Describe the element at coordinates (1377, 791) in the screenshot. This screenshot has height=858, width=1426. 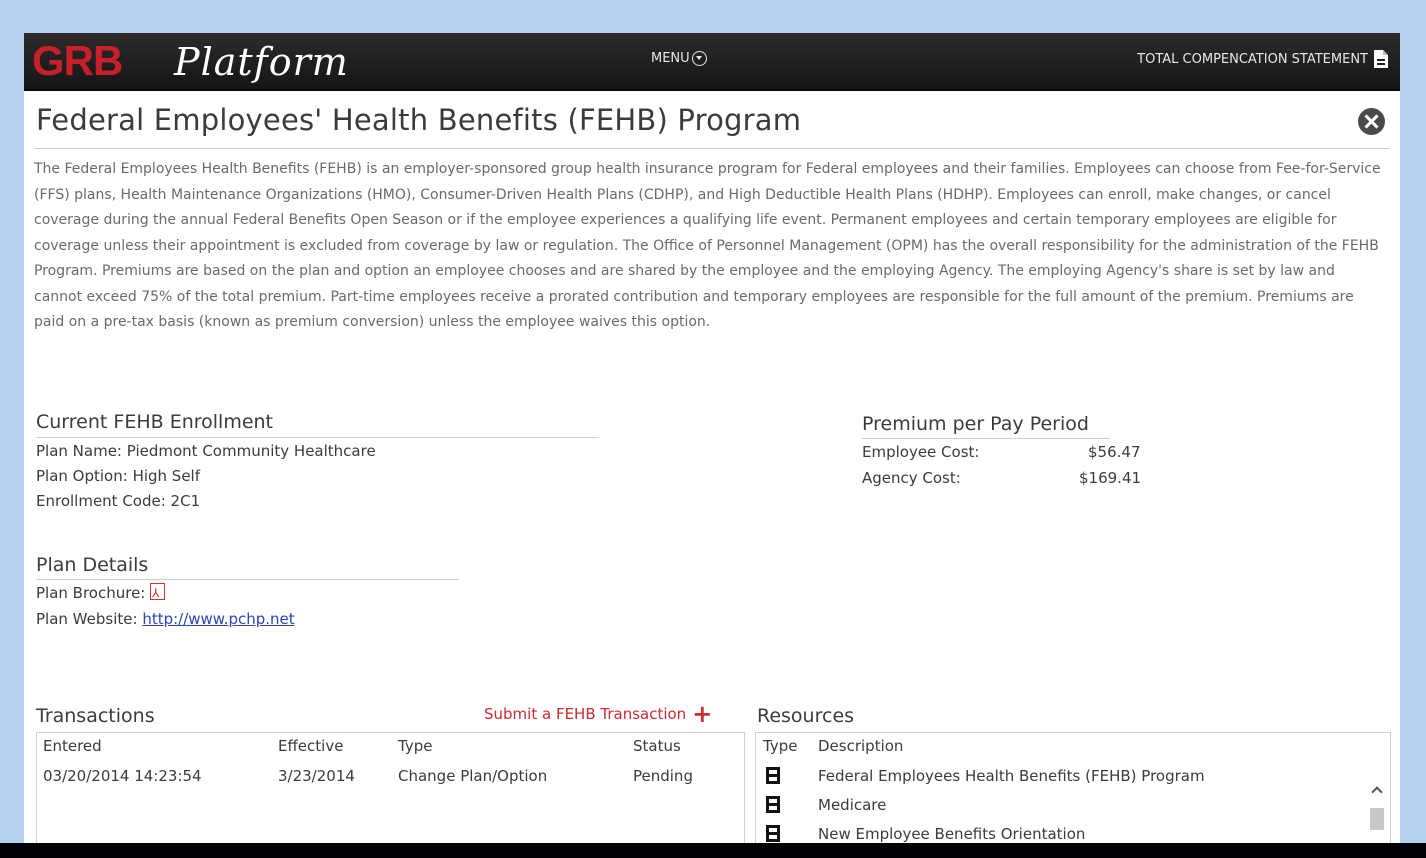
I see `scroll-up-icon` at that location.